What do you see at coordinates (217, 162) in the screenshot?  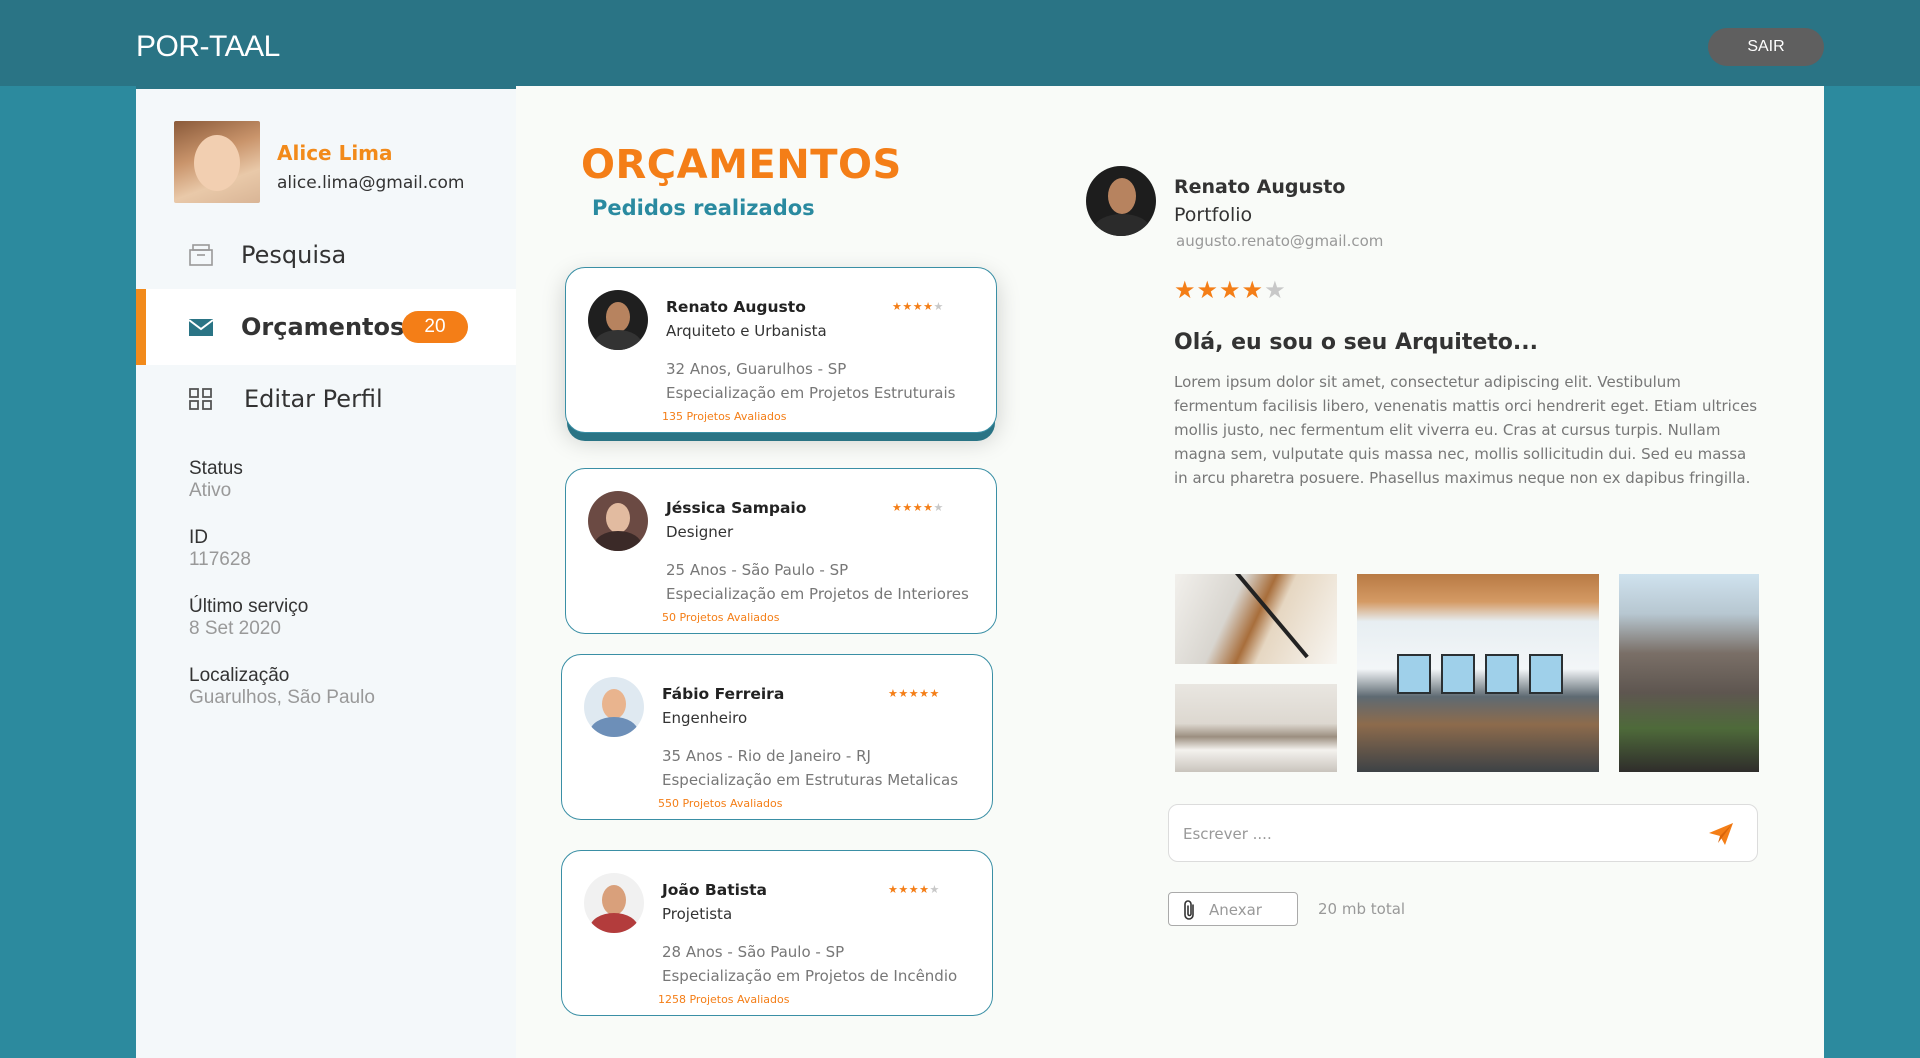 I see `user-avatar` at bounding box center [217, 162].